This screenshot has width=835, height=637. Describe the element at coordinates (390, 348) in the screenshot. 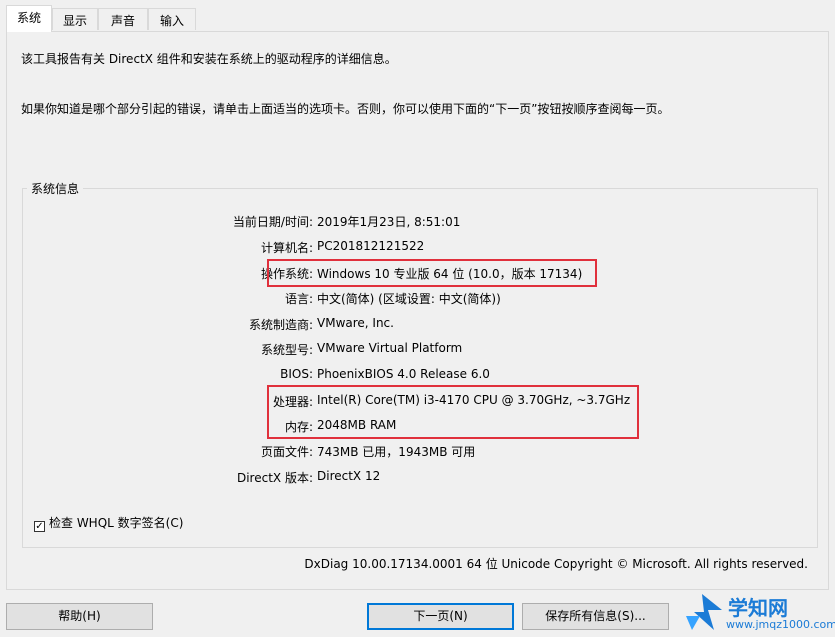

I see `info-value: VMware Virtual Platform` at that location.